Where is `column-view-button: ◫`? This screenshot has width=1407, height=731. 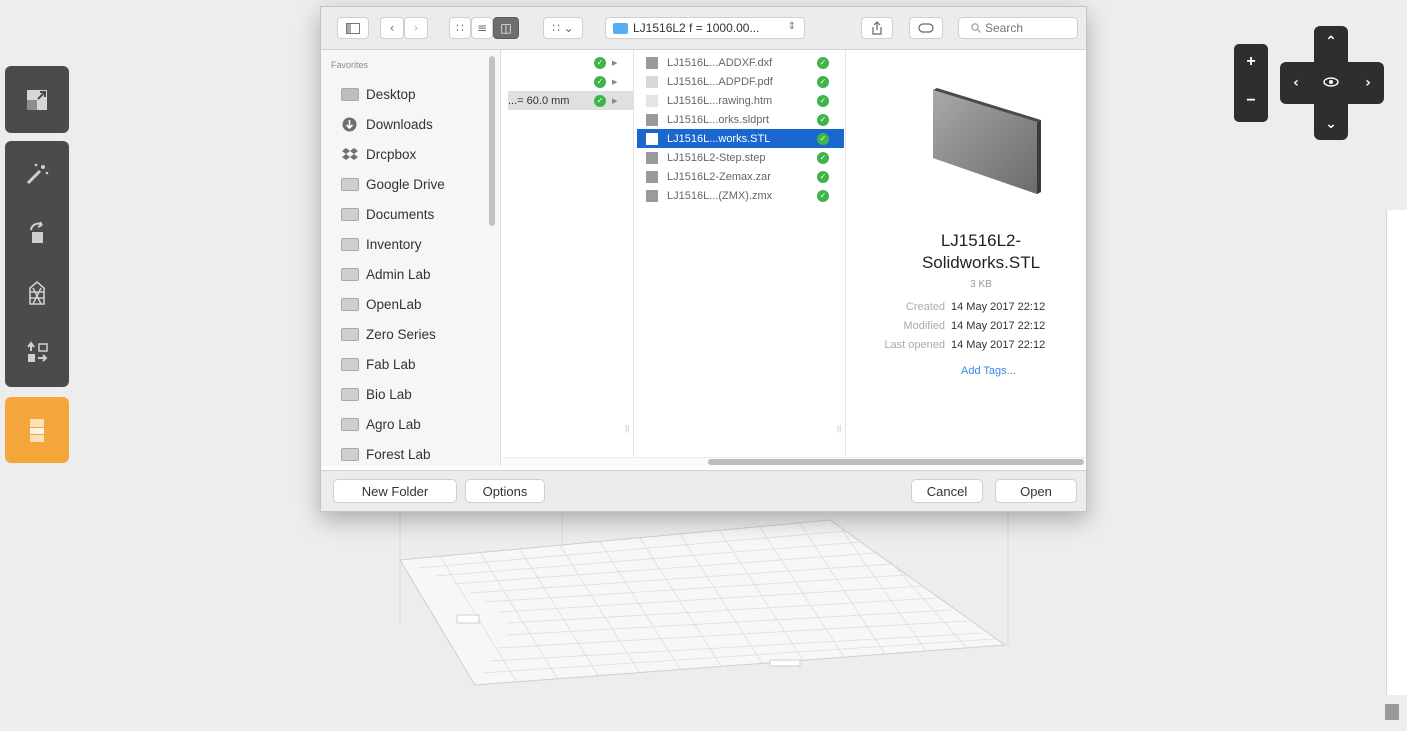 column-view-button: ◫ is located at coordinates (506, 28).